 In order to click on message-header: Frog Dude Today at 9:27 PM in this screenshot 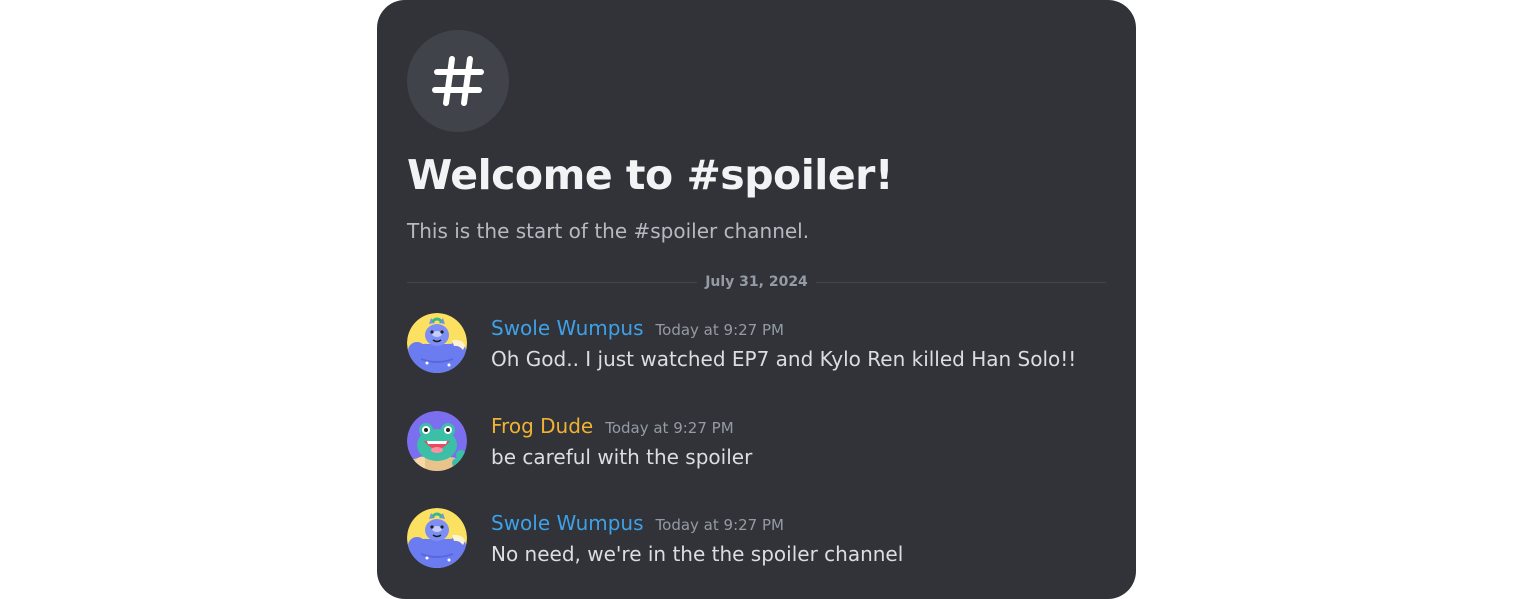, I will do `click(612, 426)`.